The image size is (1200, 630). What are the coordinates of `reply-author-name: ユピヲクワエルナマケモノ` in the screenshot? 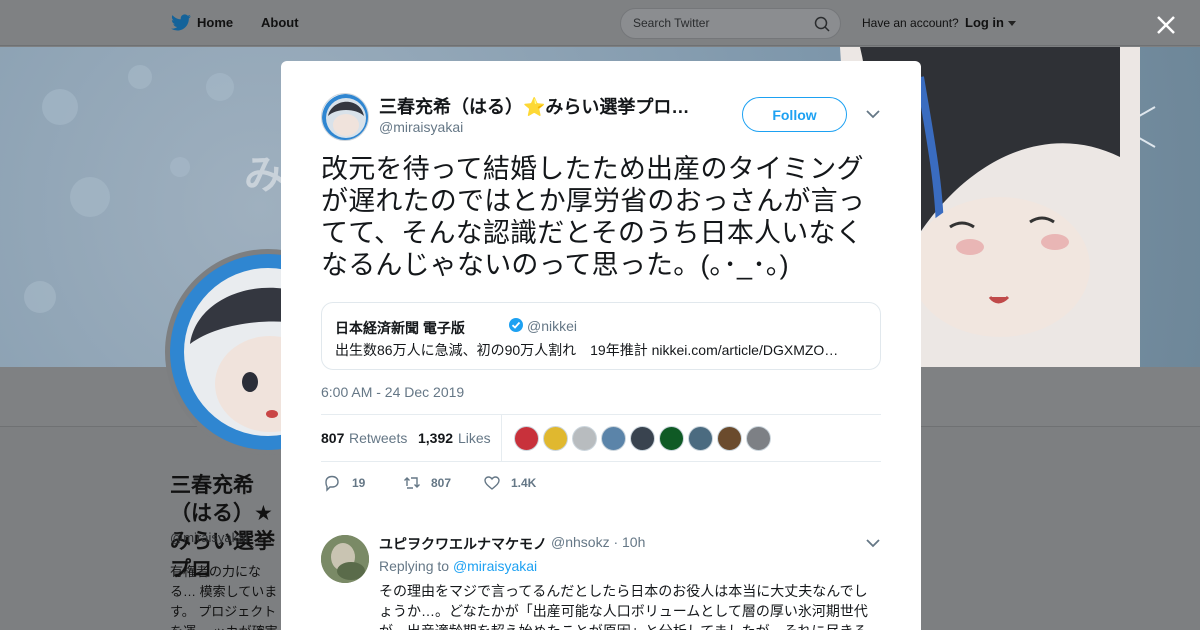 It's located at (463, 544).